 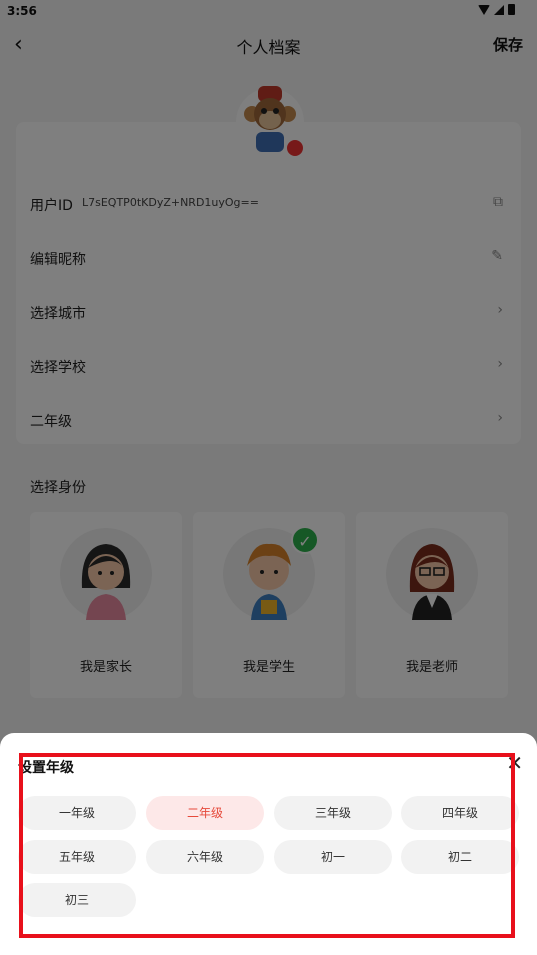 I want to click on grade-option-selected: 二年级, so click(x=205, y=813).